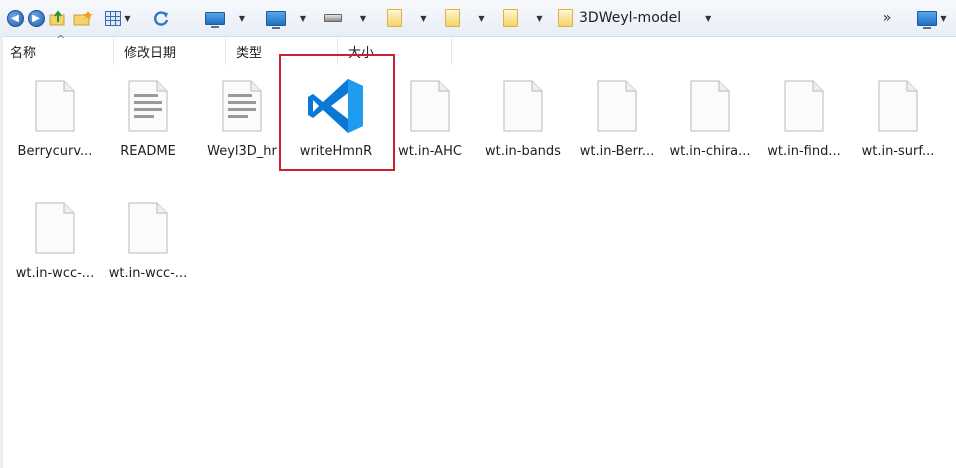  What do you see at coordinates (345, 18) in the screenshot?
I see `drive-breadcrumb: ▼` at bounding box center [345, 18].